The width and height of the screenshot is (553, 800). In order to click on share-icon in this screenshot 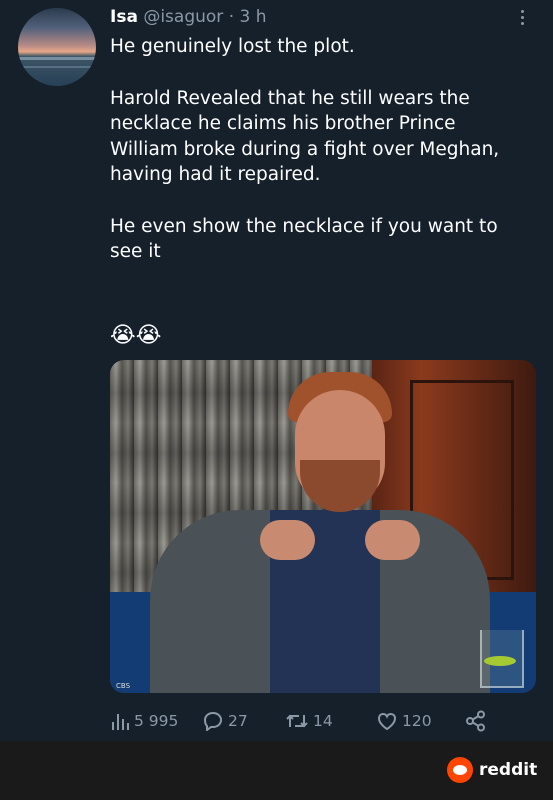, I will do `click(475, 721)`.